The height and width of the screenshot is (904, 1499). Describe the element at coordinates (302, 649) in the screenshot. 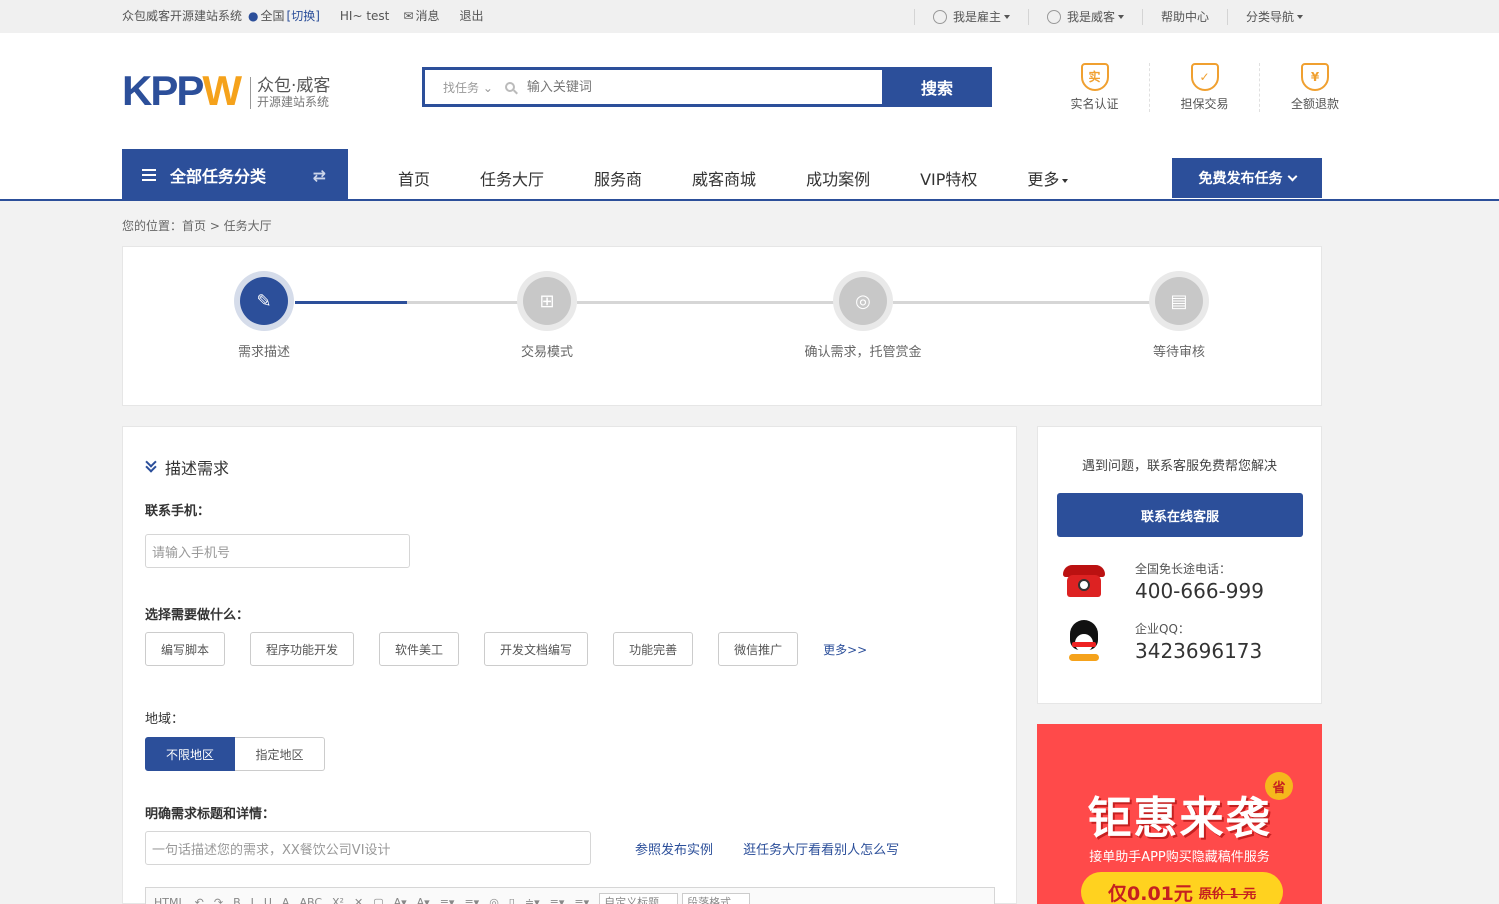

I see `option-dev: 程序功能开发` at that location.